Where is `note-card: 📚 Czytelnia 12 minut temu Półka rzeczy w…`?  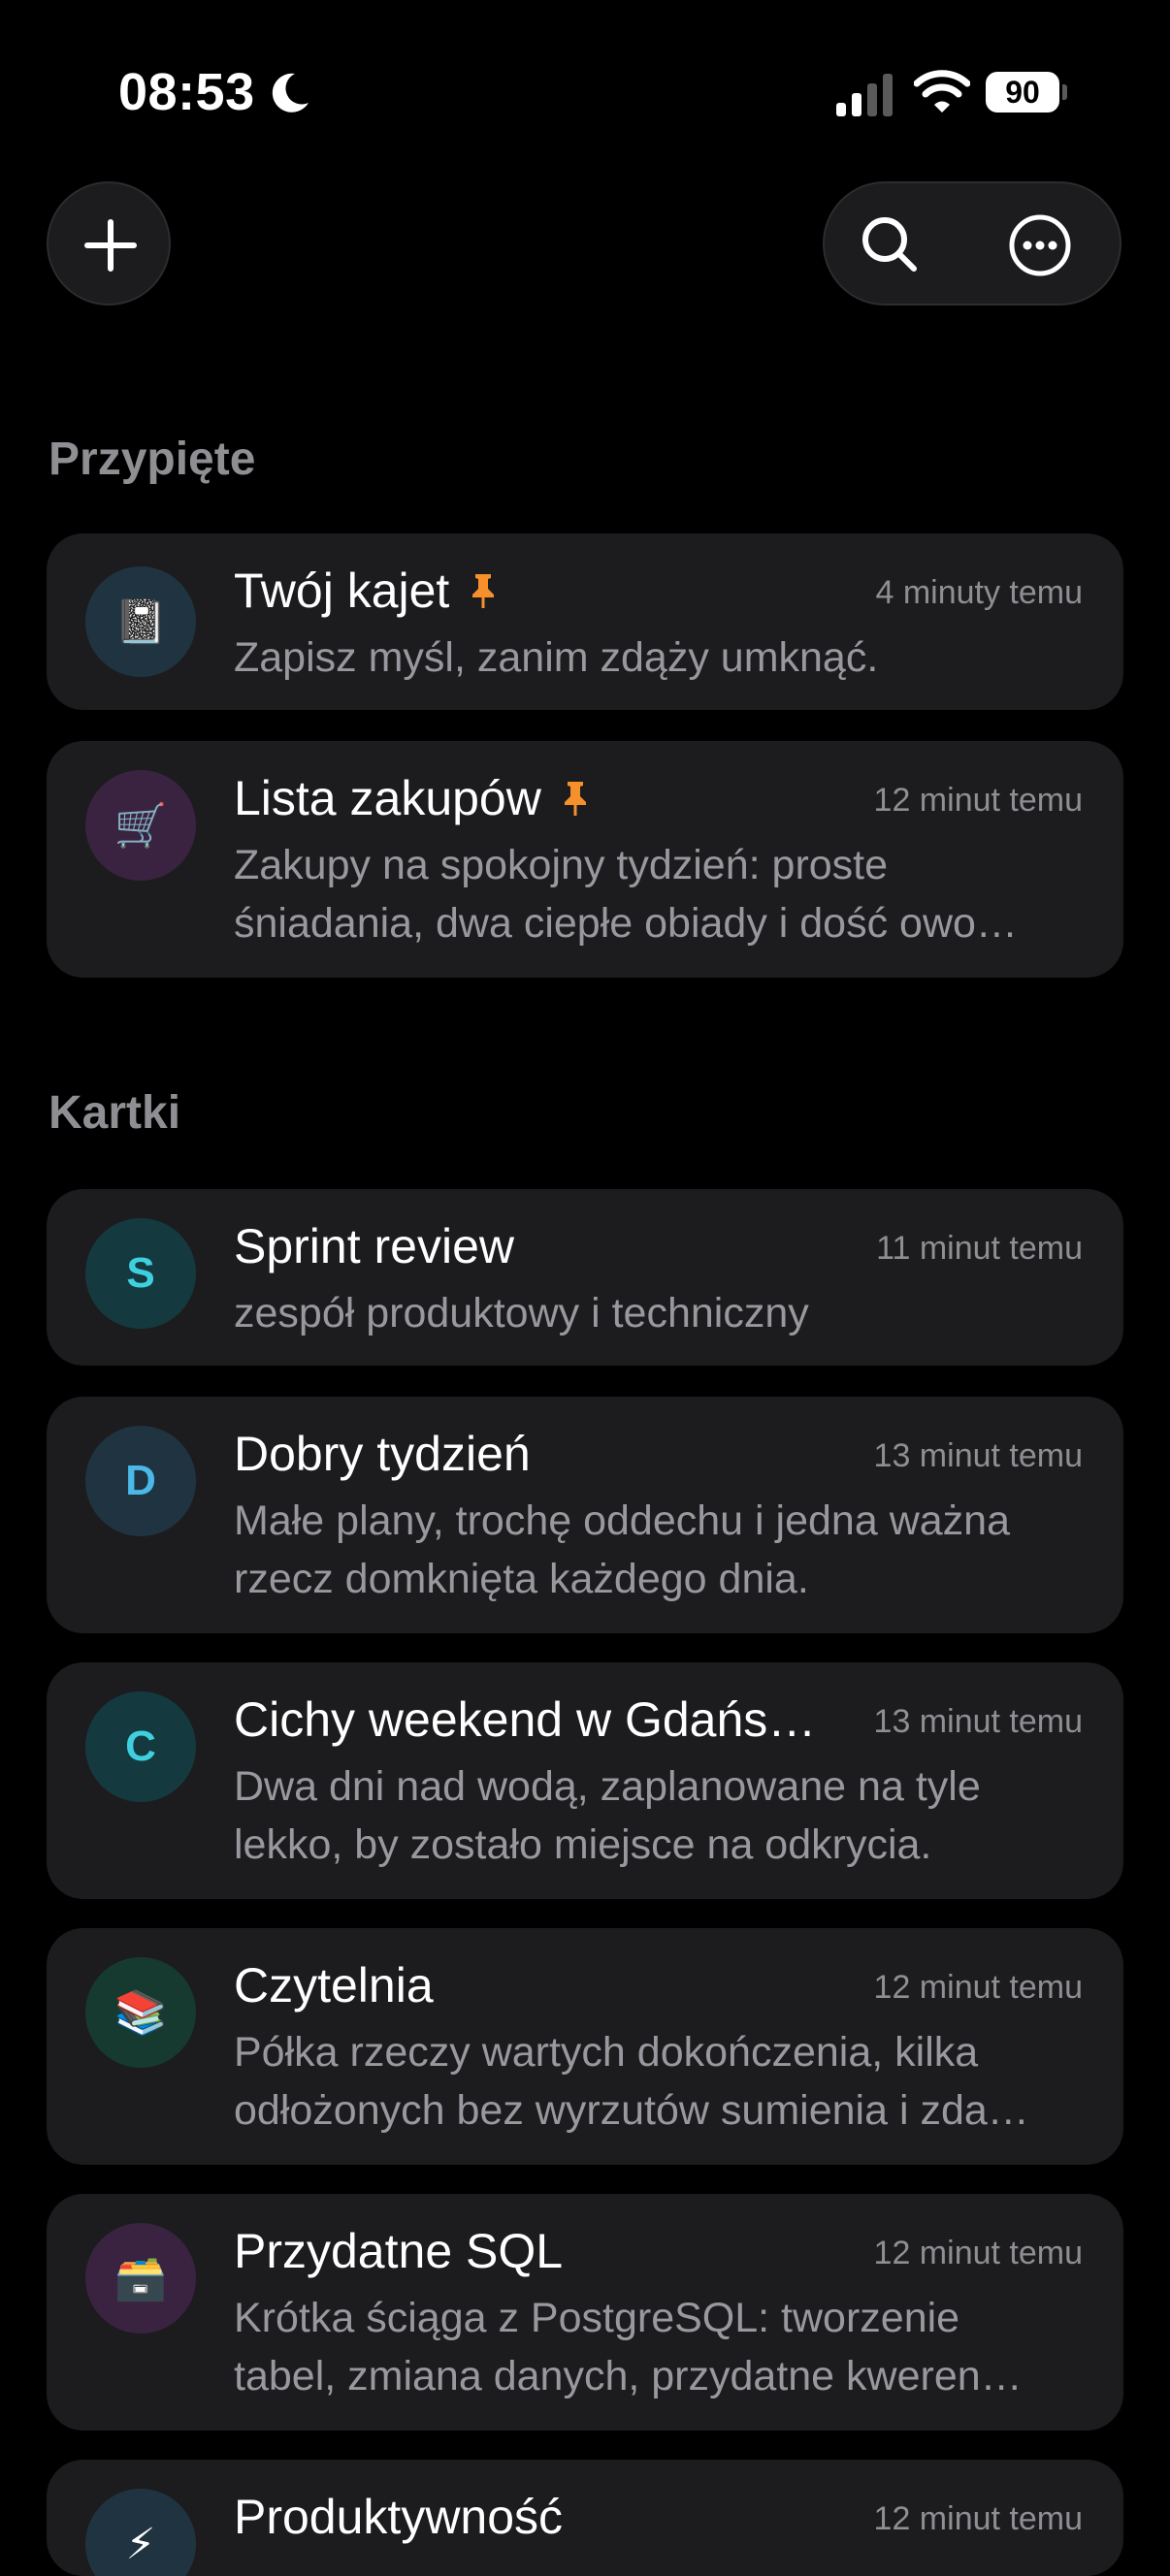
note-card: 📚 Czytelnia 12 minut temu Półka rzeczy w… is located at coordinates (585, 2046).